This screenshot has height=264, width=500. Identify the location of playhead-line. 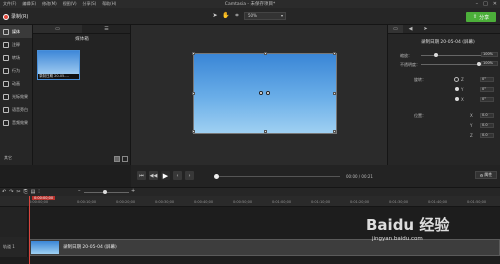
(29, 230).